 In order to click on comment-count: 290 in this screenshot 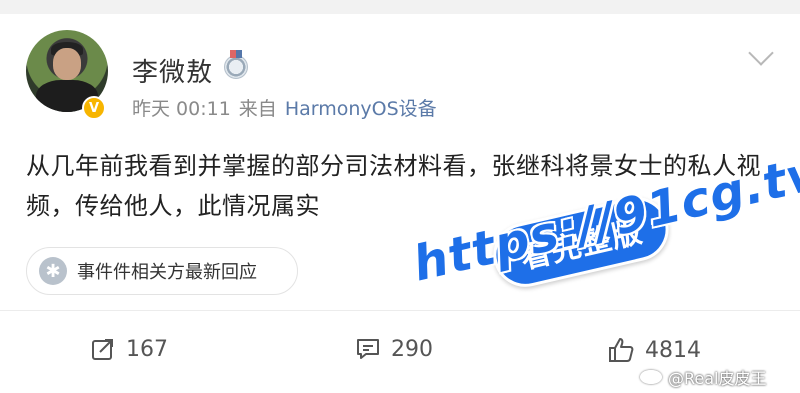, I will do `click(412, 349)`.